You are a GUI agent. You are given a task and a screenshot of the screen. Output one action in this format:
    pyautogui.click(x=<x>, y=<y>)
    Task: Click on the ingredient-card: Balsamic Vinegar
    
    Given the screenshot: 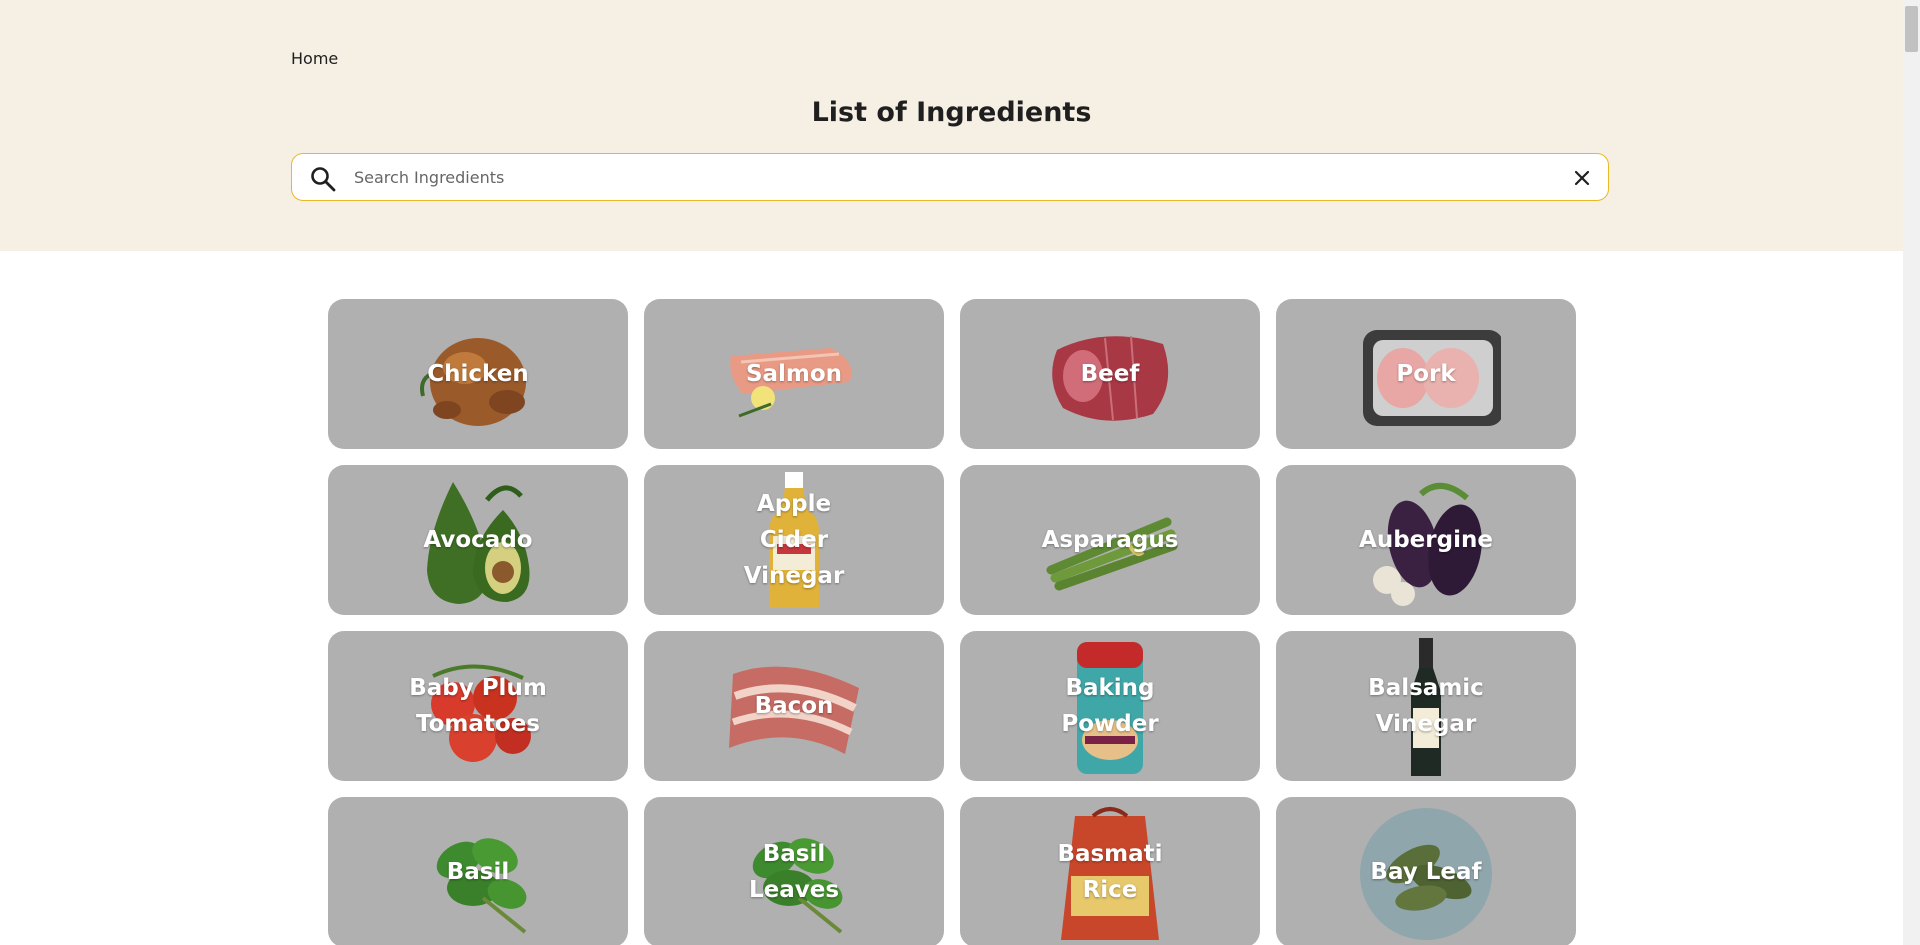 What is the action you would take?
    pyautogui.click(x=1426, y=706)
    